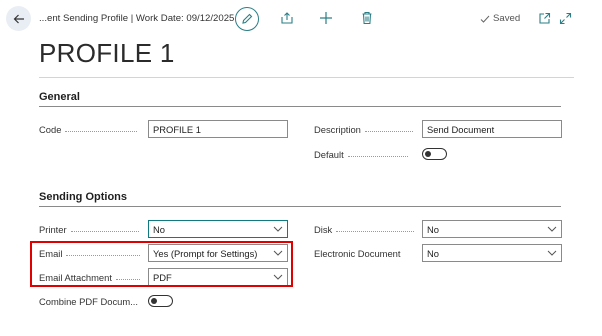  What do you see at coordinates (323, 229) in the screenshot?
I see `disk-label-text: Disk` at bounding box center [323, 229].